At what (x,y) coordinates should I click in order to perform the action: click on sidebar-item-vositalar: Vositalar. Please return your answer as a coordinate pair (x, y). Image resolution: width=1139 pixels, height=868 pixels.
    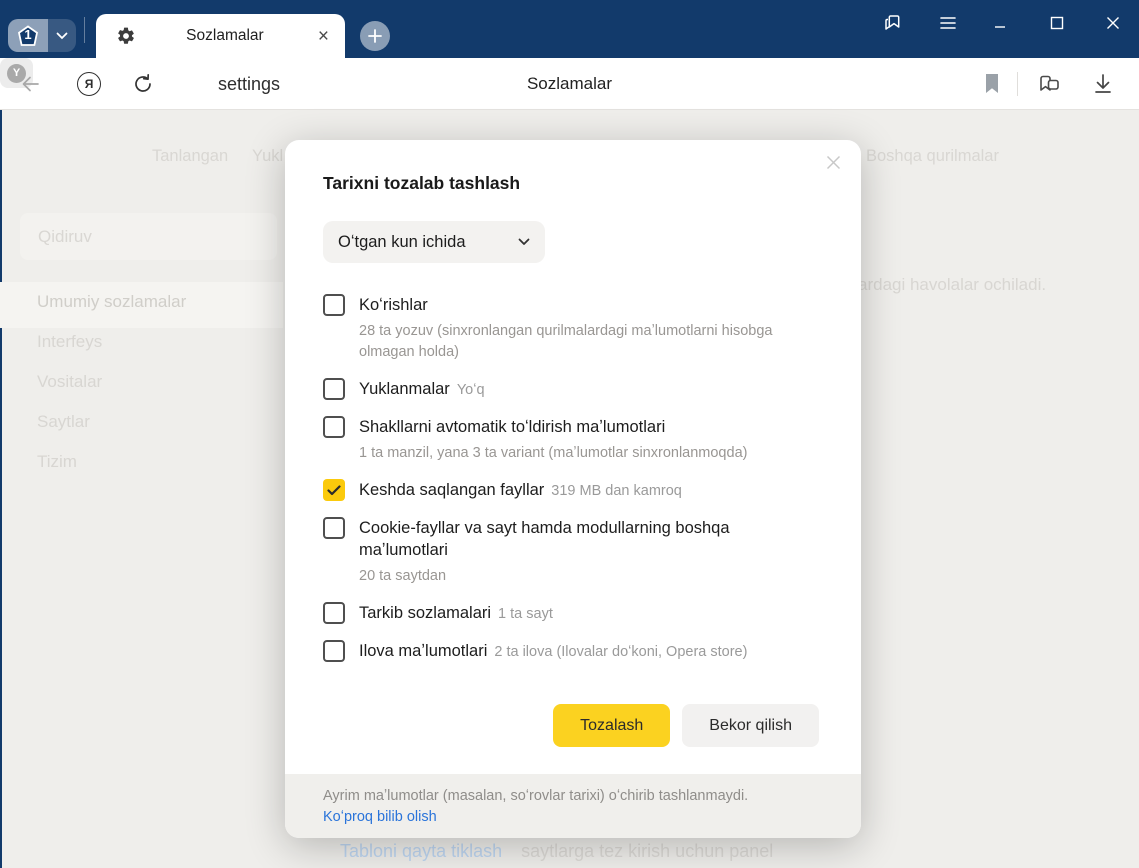
    Looking at the image, I should click on (69, 382).